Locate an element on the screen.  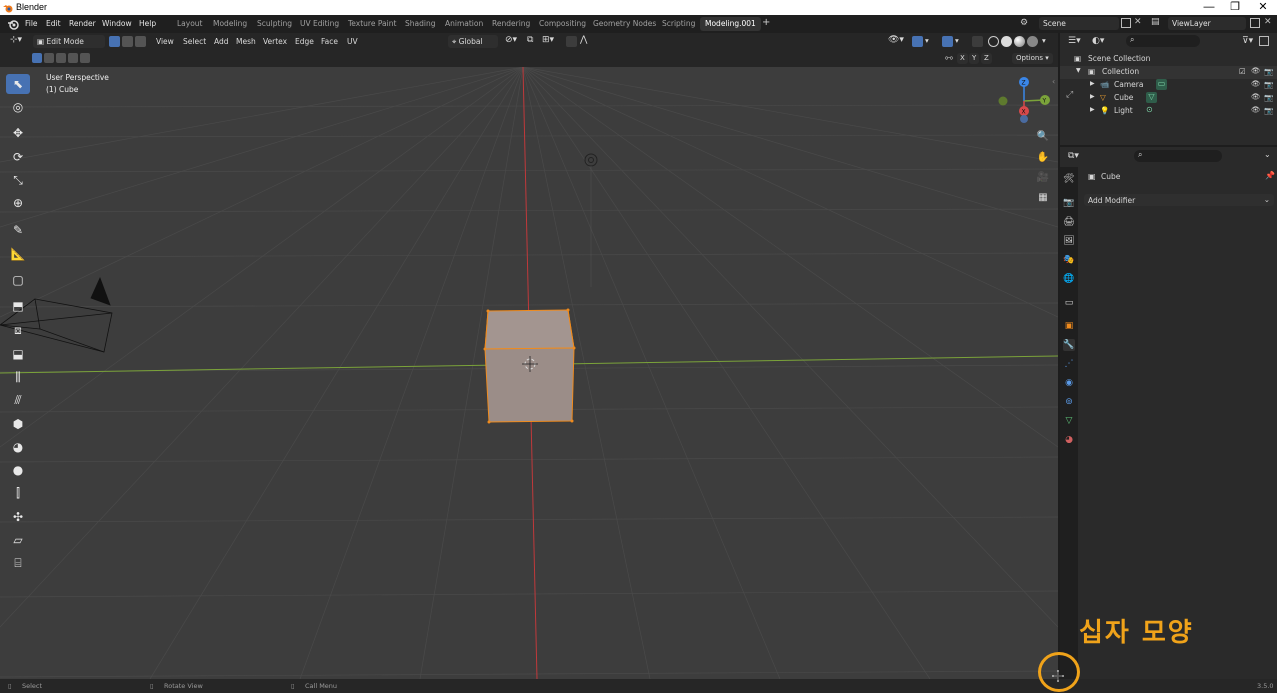
scene-selector: Scene is located at coordinates (1079, 23).